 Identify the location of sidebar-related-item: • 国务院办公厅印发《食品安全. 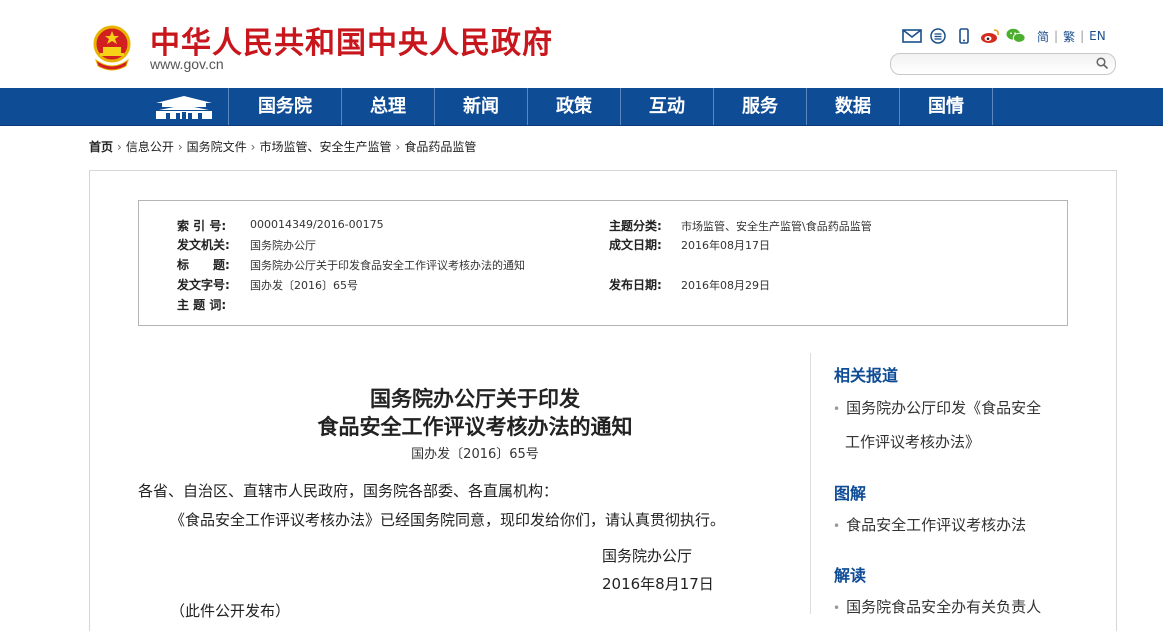
(937, 407).